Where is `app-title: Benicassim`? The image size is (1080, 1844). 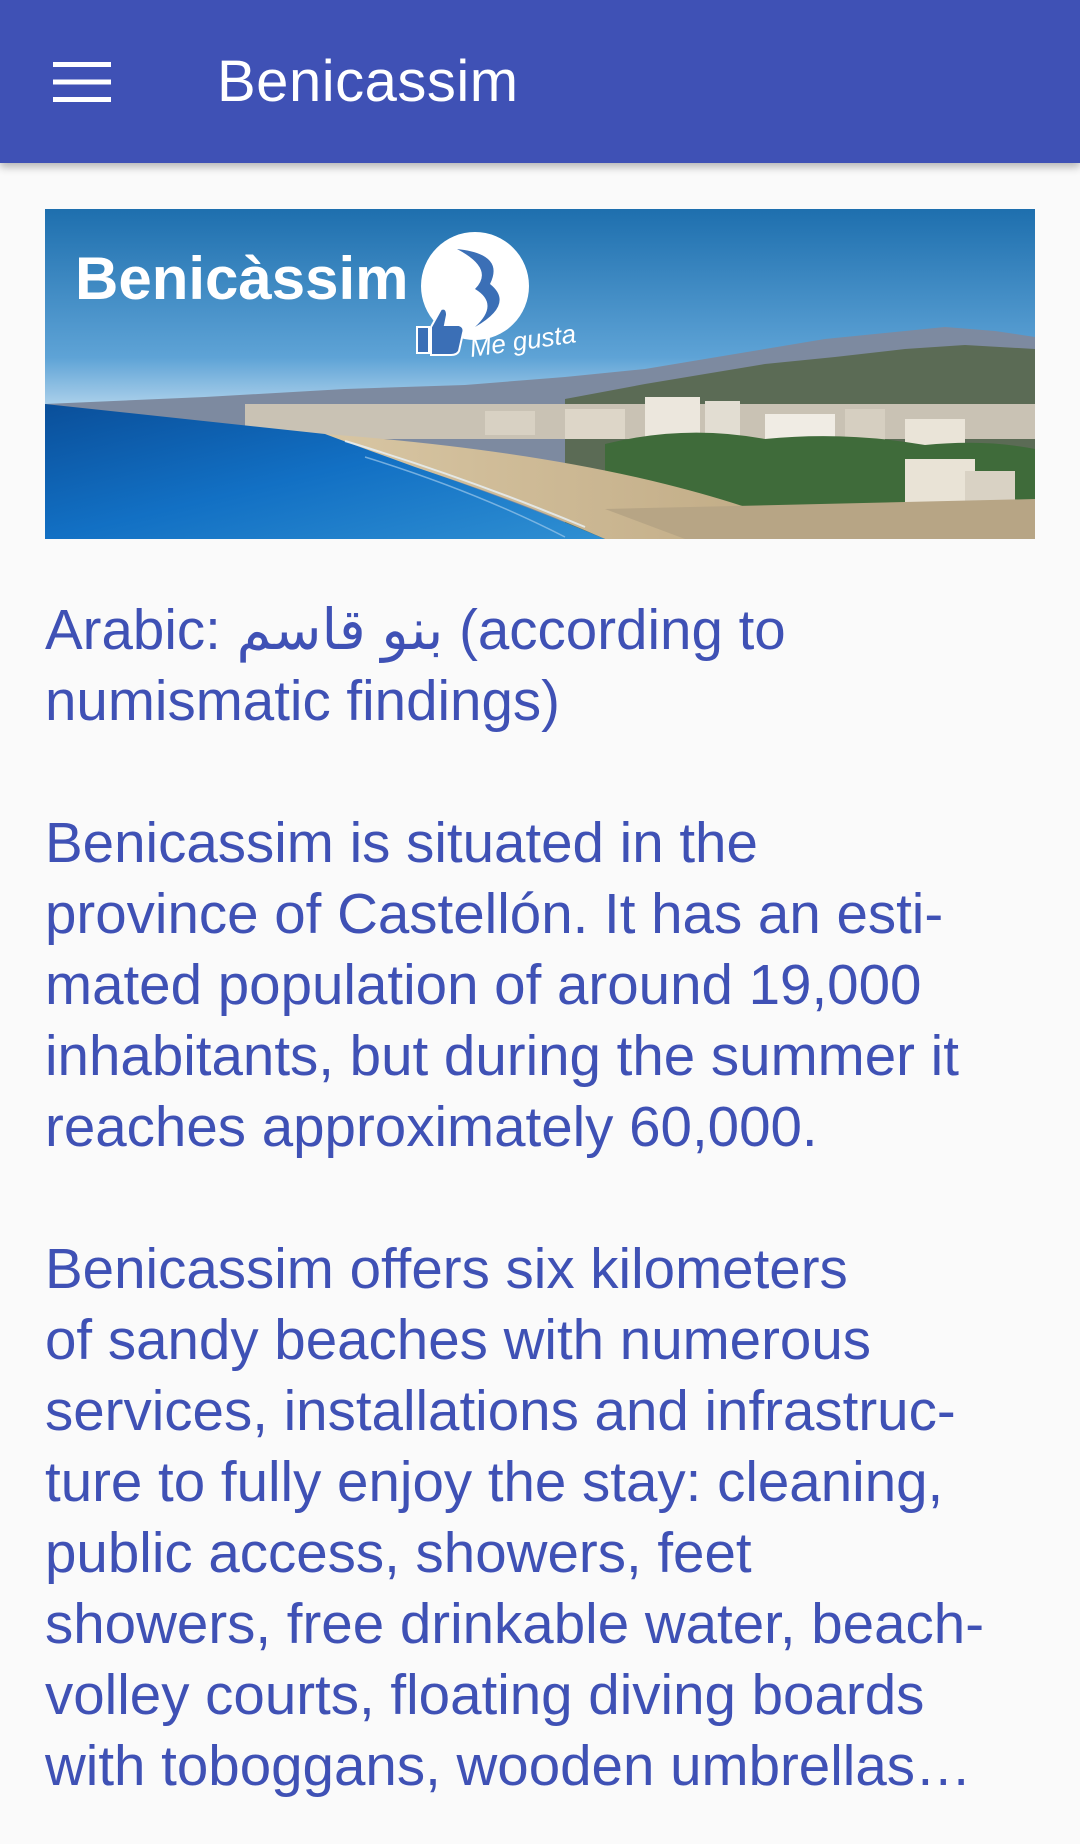 app-title: Benicassim is located at coordinates (368, 81).